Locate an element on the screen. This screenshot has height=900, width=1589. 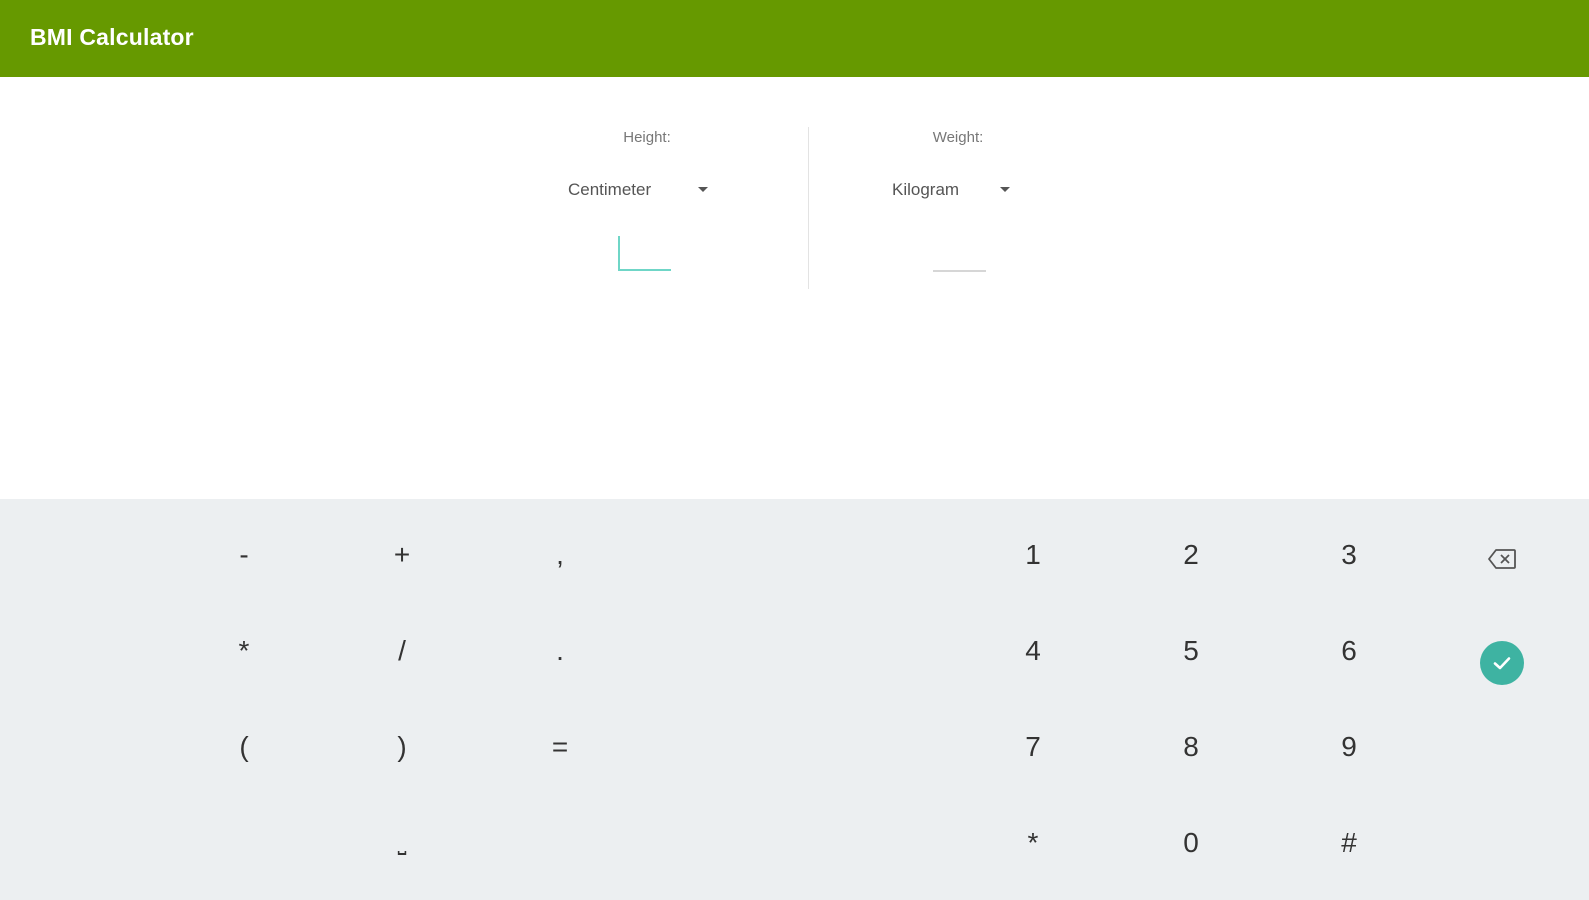
key-period: . is located at coordinates (560, 651).